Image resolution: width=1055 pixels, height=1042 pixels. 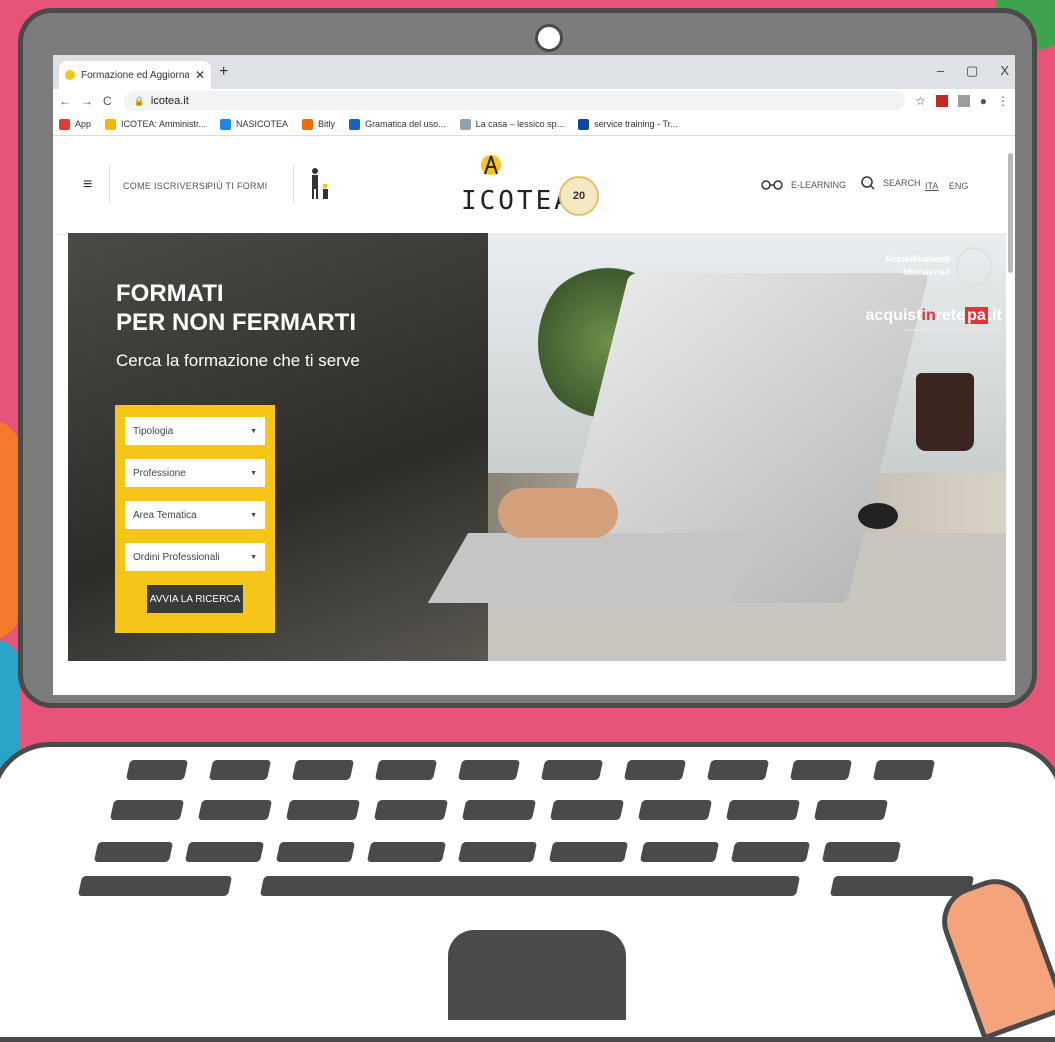 What do you see at coordinates (959, 186) in the screenshot?
I see `lang-eng: ENG` at bounding box center [959, 186].